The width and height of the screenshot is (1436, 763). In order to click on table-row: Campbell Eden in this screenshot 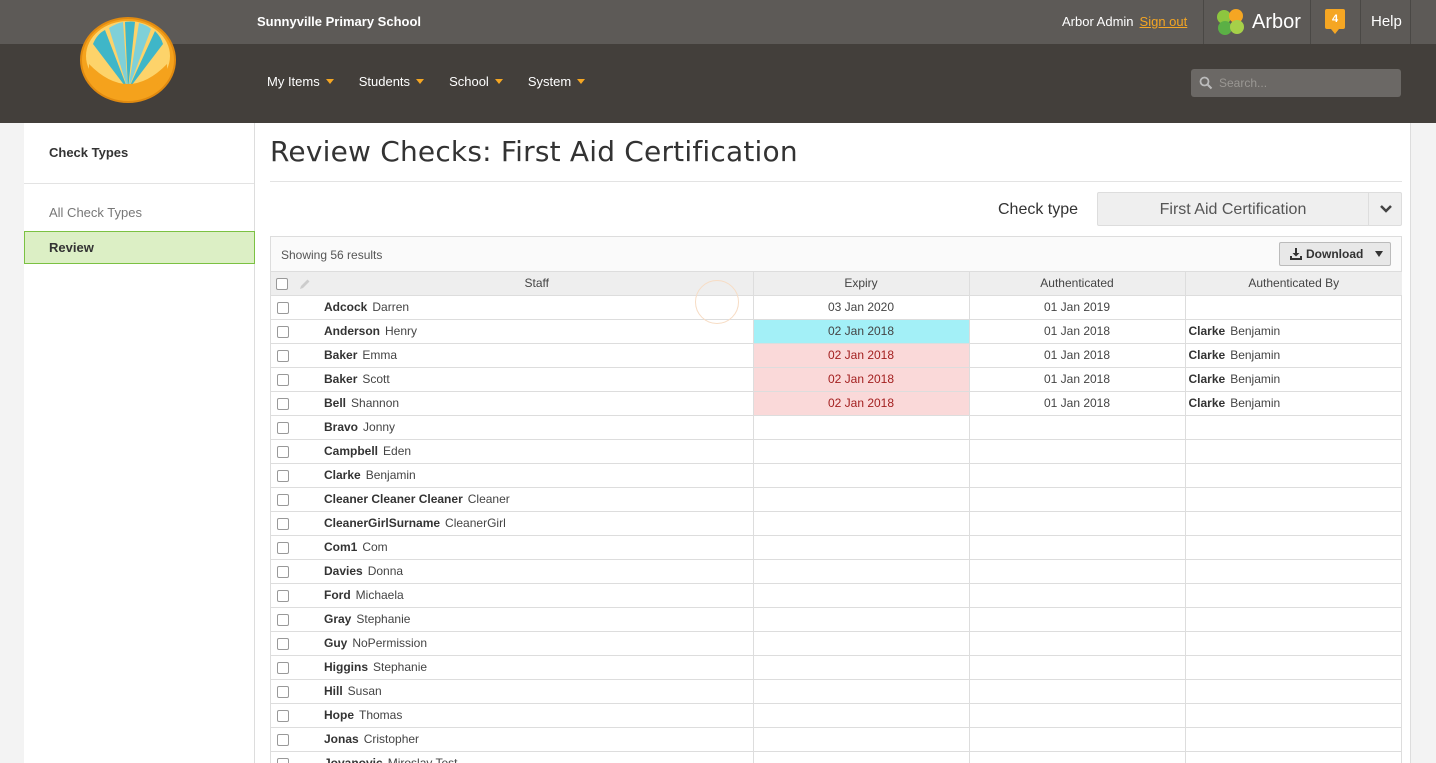, I will do `click(836, 451)`.